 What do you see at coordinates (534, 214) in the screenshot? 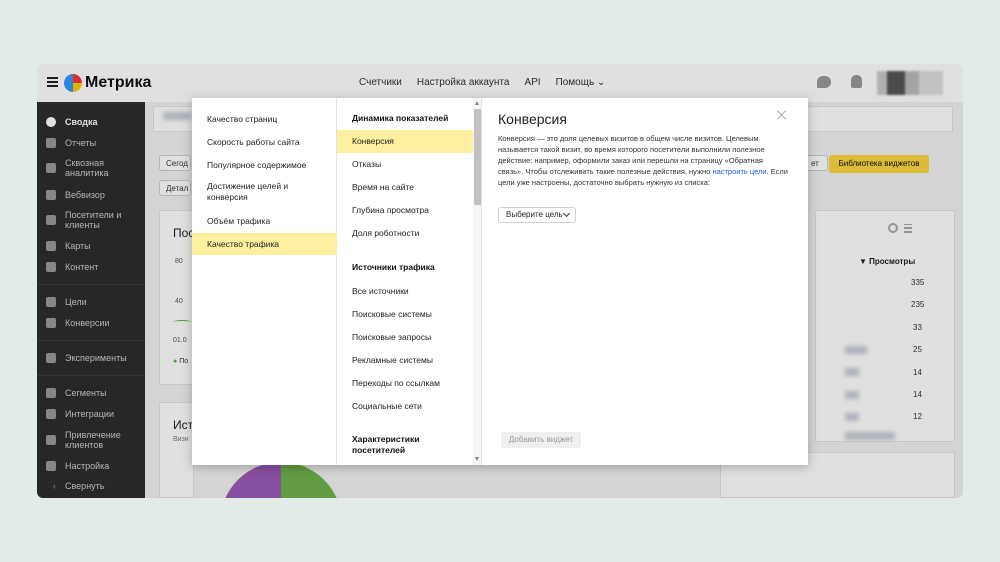
I see `goal-select-label: Выберите цель` at bounding box center [534, 214].